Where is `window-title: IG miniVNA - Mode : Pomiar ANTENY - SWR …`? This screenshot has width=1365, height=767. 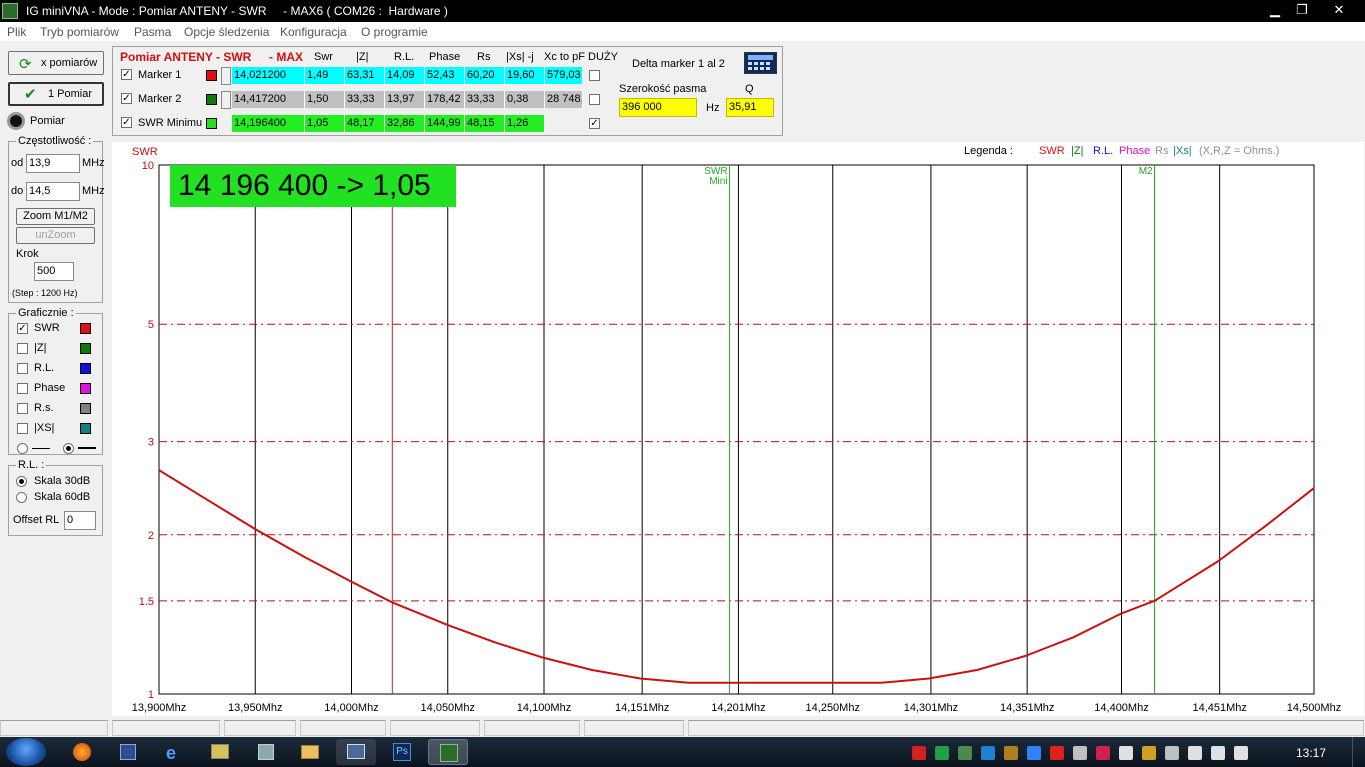 window-title: IG miniVNA - Mode : Pomiar ANTENY - SWR … is located at coordinates (237, 11).